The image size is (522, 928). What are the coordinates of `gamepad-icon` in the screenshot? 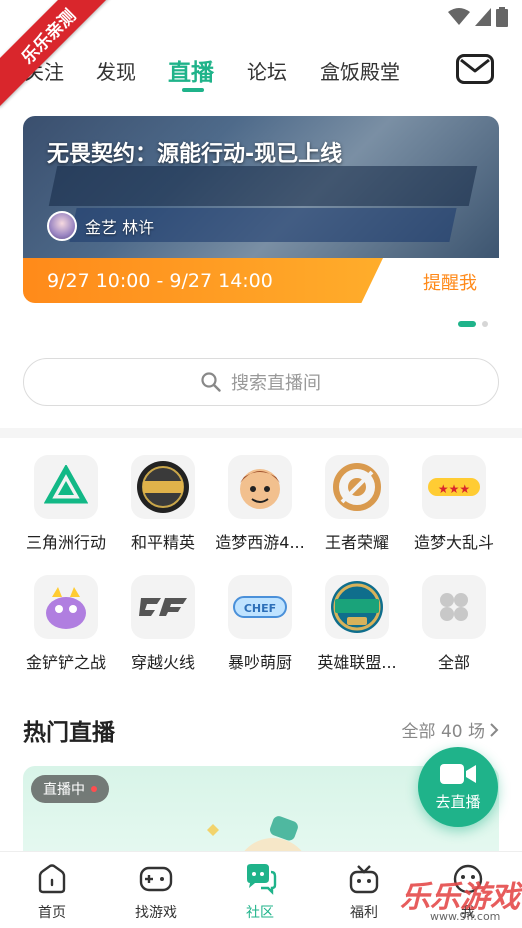 It's located at (156, 879).